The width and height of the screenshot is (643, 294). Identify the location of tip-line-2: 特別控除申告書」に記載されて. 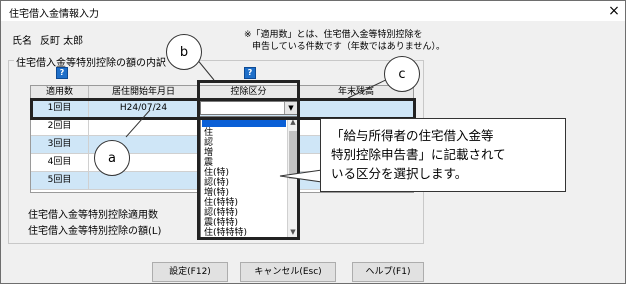
(418, 154).